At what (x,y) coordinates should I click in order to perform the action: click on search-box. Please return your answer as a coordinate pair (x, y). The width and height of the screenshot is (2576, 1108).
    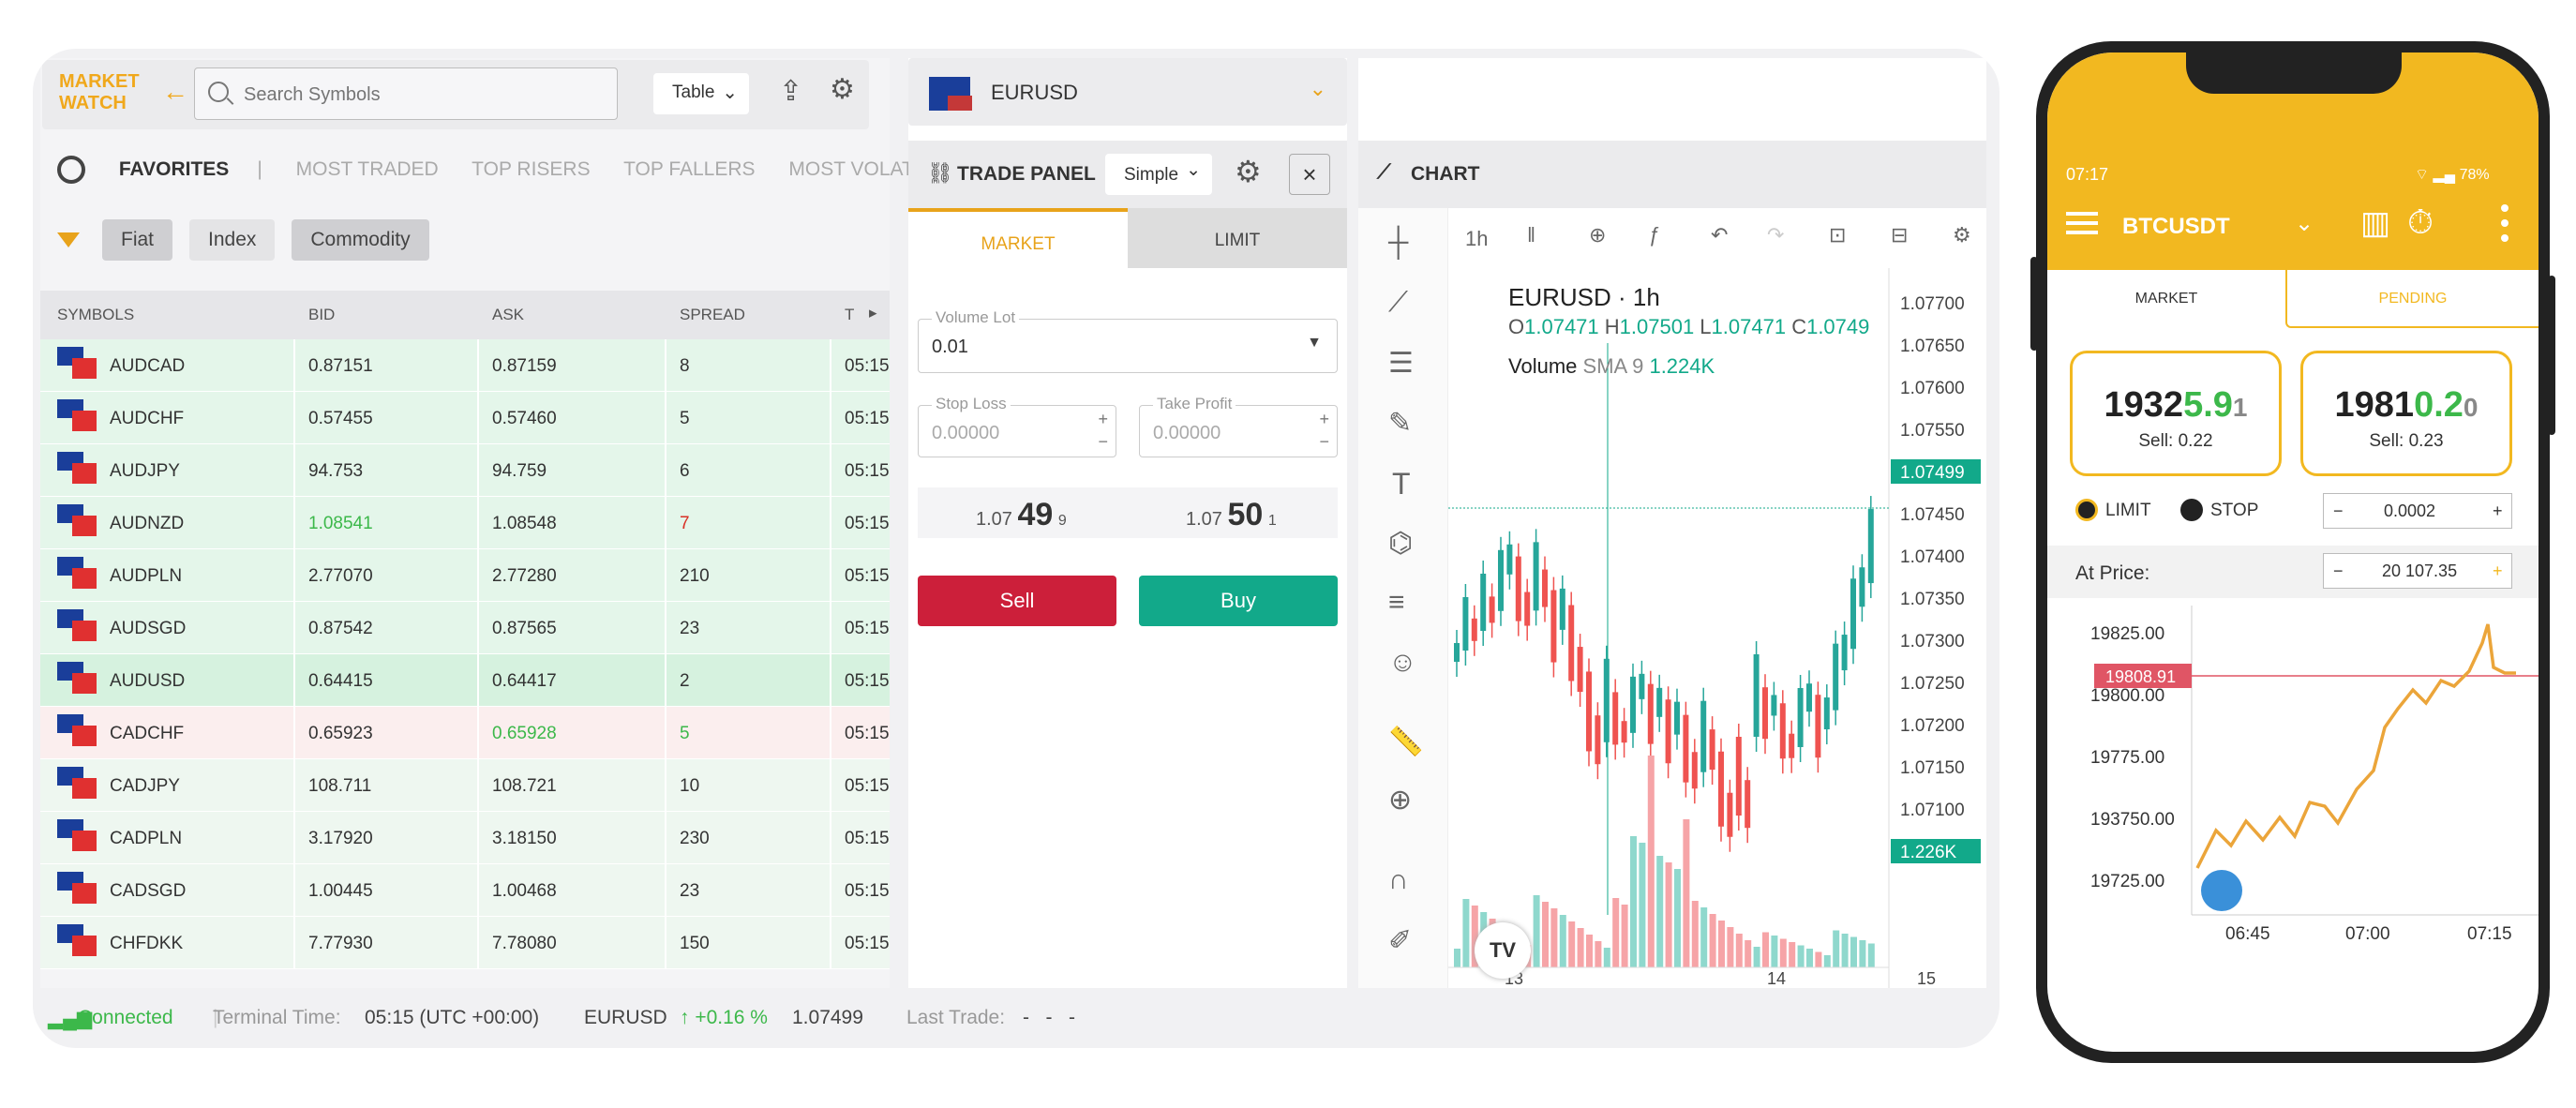
    Looking at the image, I should click on (406, 93).